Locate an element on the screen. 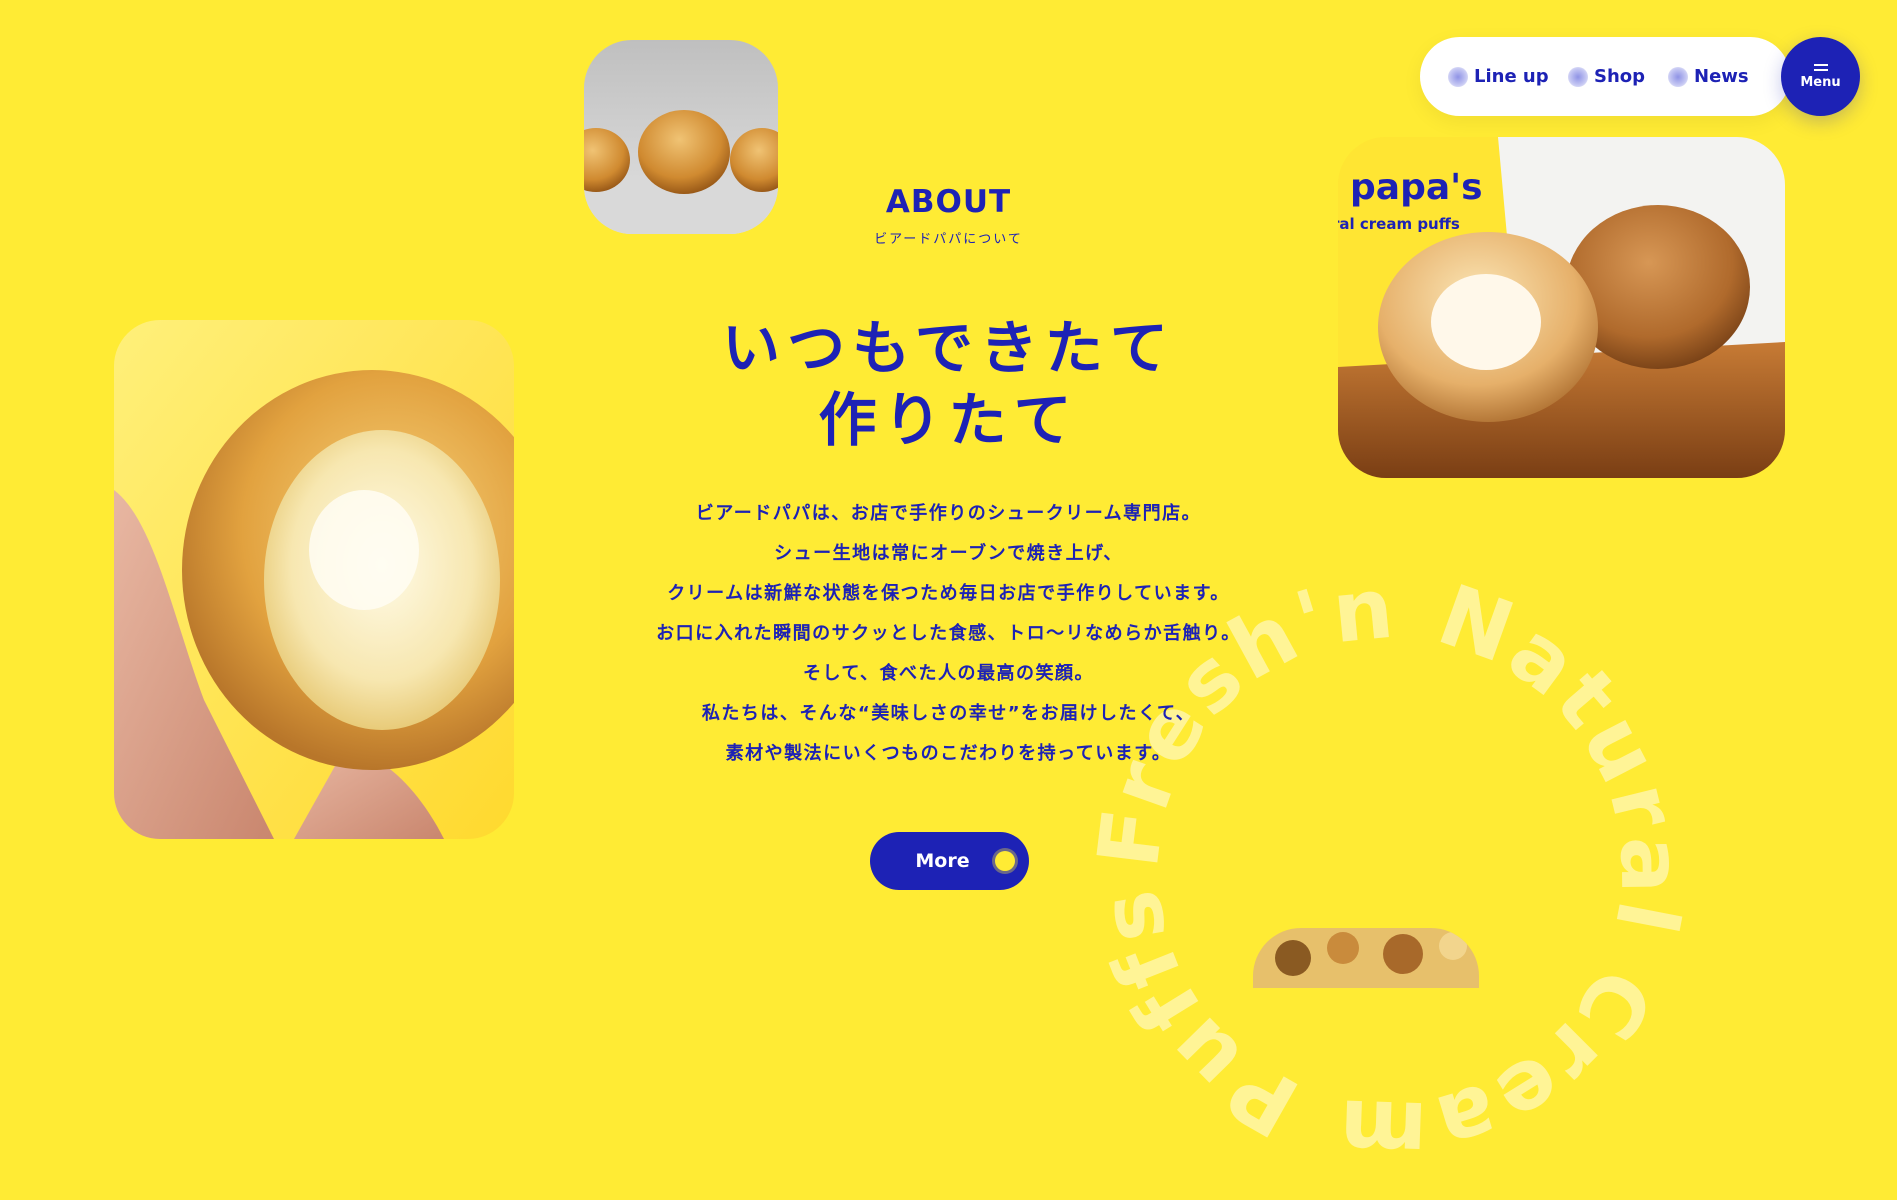  headline-line: いつもできたて is located at coordinates (948, 348).